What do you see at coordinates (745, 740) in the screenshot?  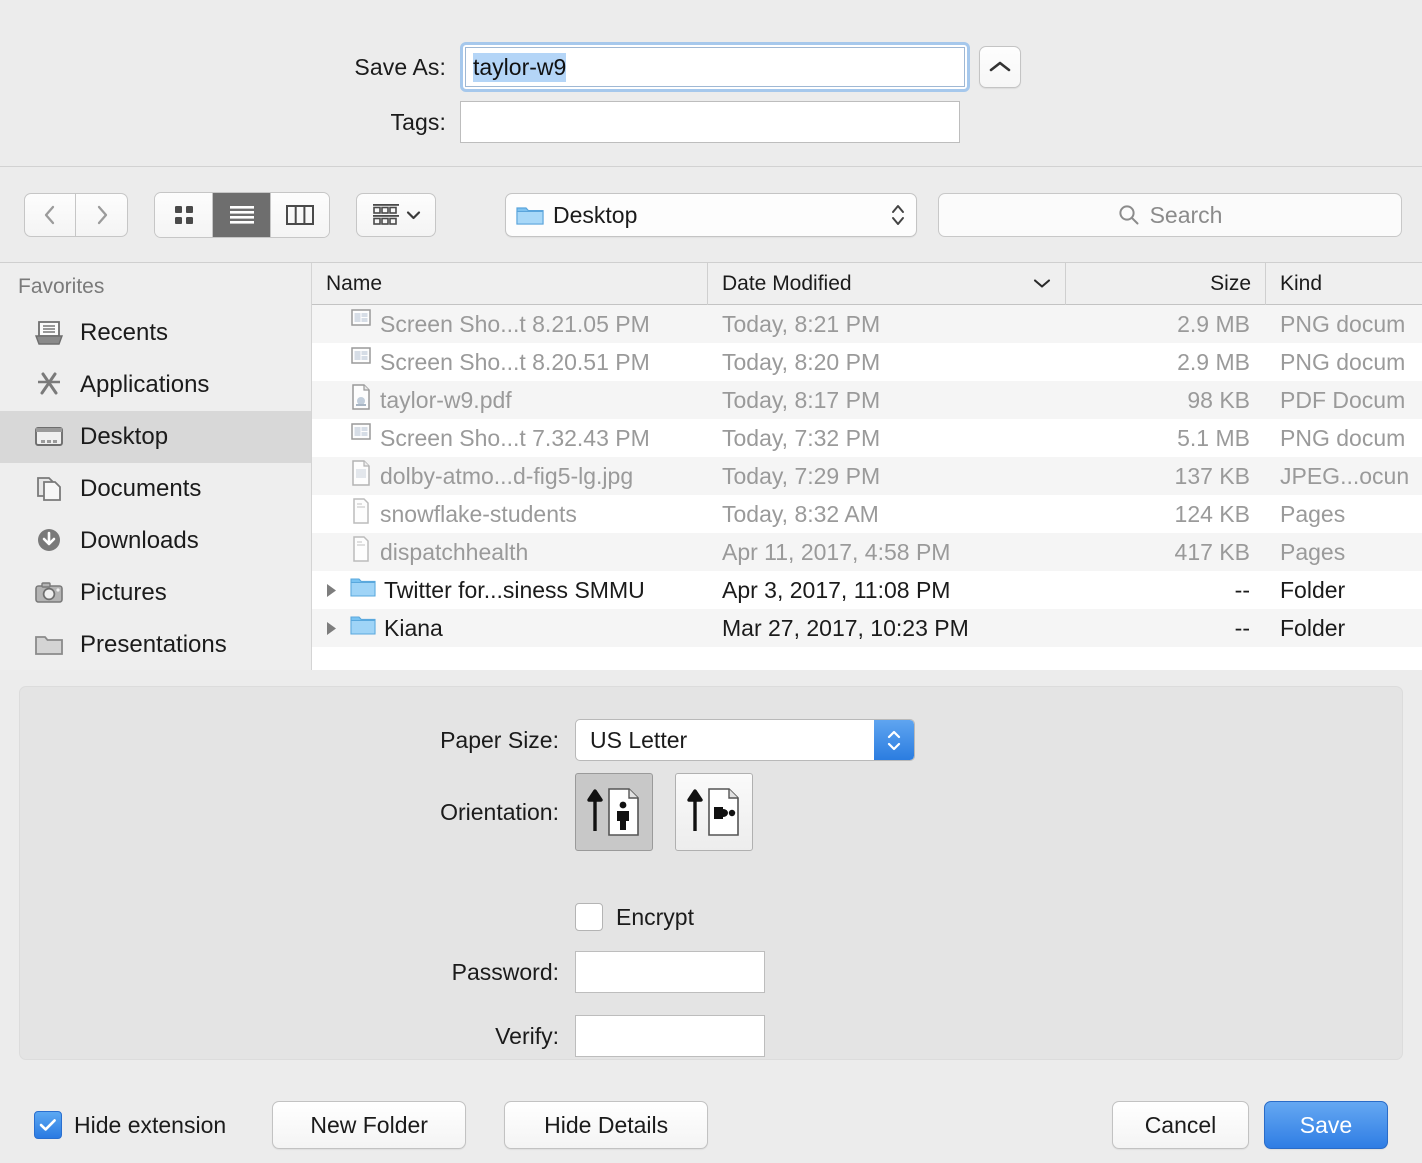 I see `paper-size-select: US Letter` at bounding box center [745, 740].